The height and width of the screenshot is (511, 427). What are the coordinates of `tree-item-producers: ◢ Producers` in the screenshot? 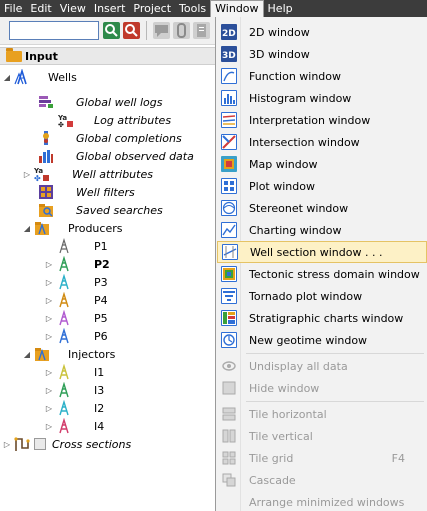 It's located at (72, 228).